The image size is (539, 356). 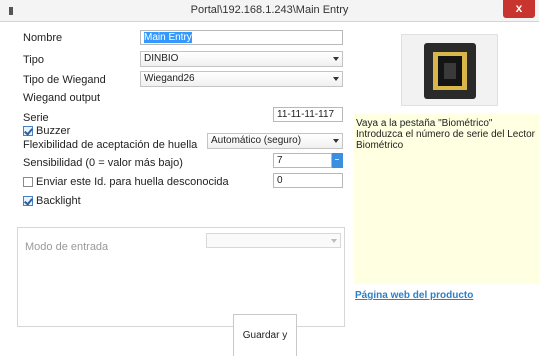 I want to click on title-bar: Portal\192.168.1.243\Main Entry x, so click(x=269, y=11).